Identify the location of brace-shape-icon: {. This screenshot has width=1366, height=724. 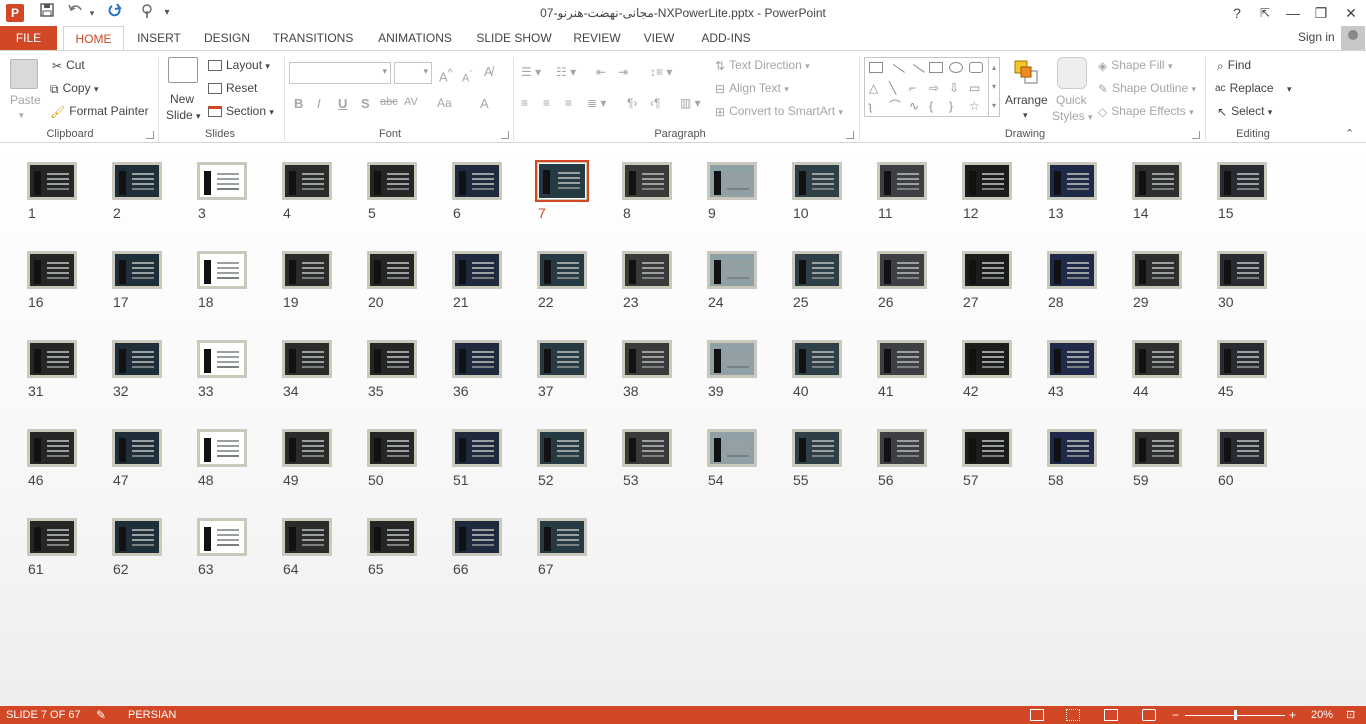
(931, 106).